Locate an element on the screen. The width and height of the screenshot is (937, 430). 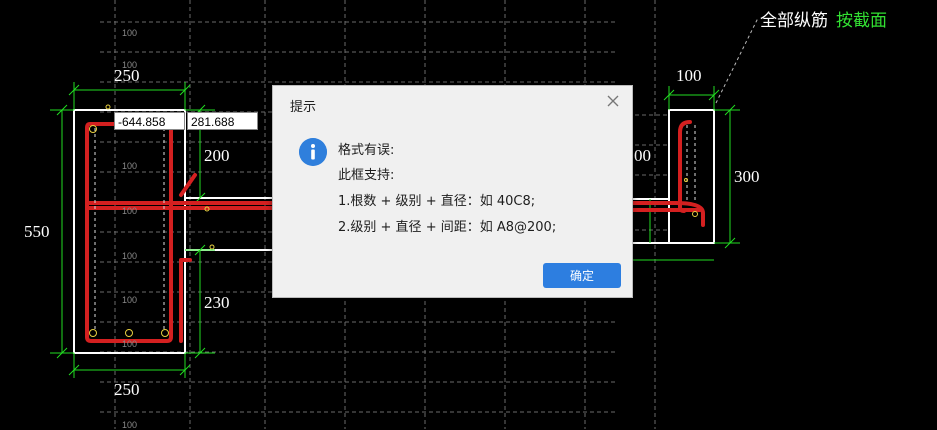
dim-left-height: 550 is located at coordinates (37, 232).